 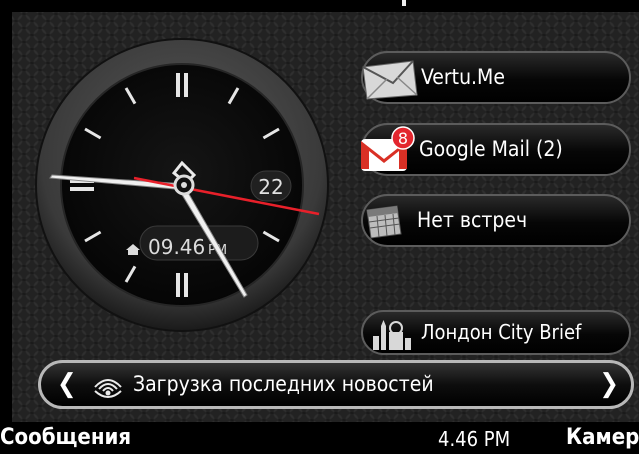 What do you see at coordinates (176, 247) in the screenshot?
I see `alarm-time: 09.46` at bounding box center [176, 247].